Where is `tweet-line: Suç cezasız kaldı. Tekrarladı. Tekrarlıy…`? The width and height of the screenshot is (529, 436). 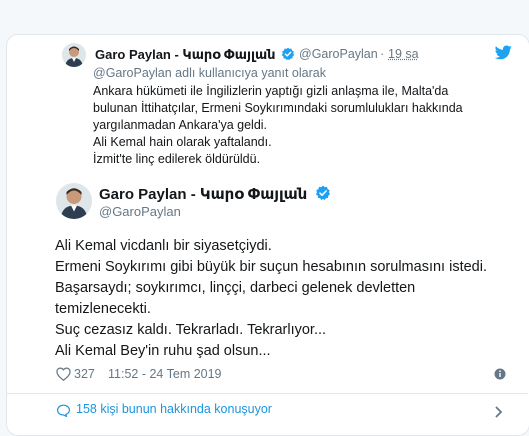 tweet-line: Suç cezasız kaldı. Tekrarladı. Tekrarlıy… is located at coordinates (191, 330).